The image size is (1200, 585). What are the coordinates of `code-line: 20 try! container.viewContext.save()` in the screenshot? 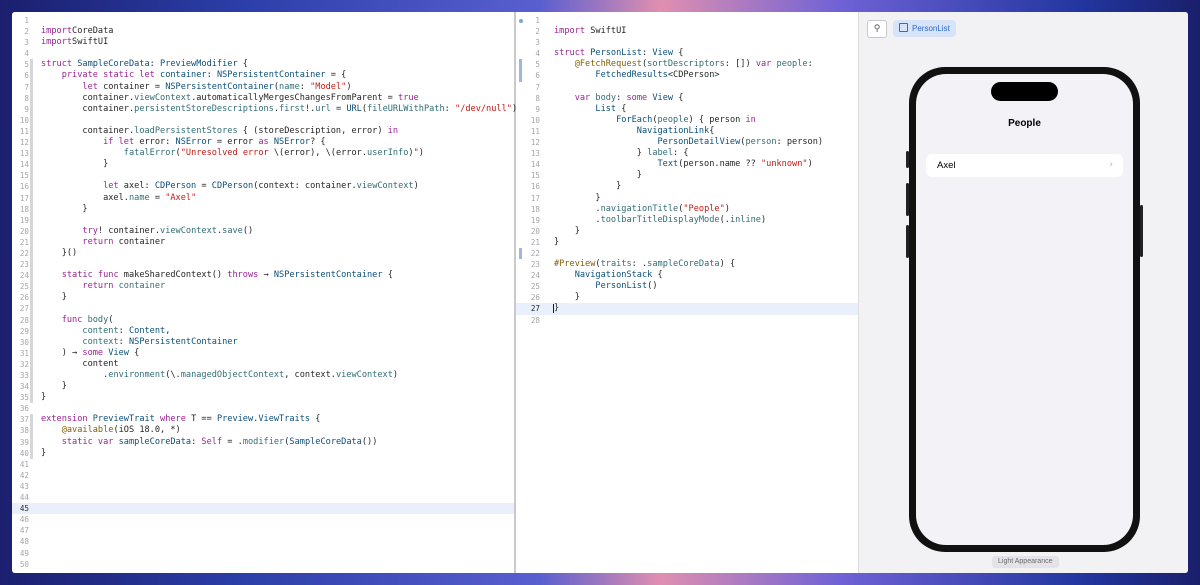 It's located at (263, 231).